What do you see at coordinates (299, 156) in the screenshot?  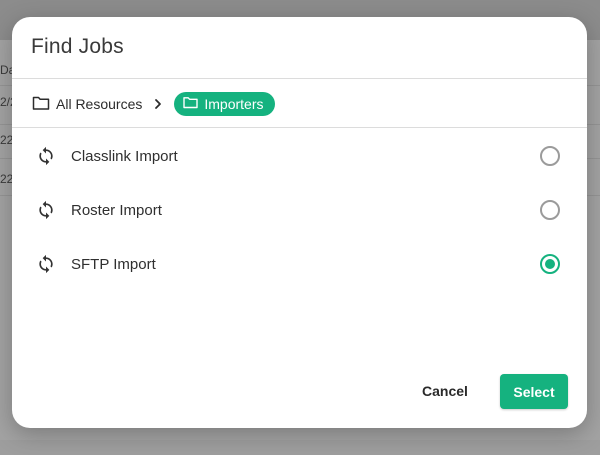 I see `job-row-classlink-import: Classlink Import` at bounding box center [299, 156].